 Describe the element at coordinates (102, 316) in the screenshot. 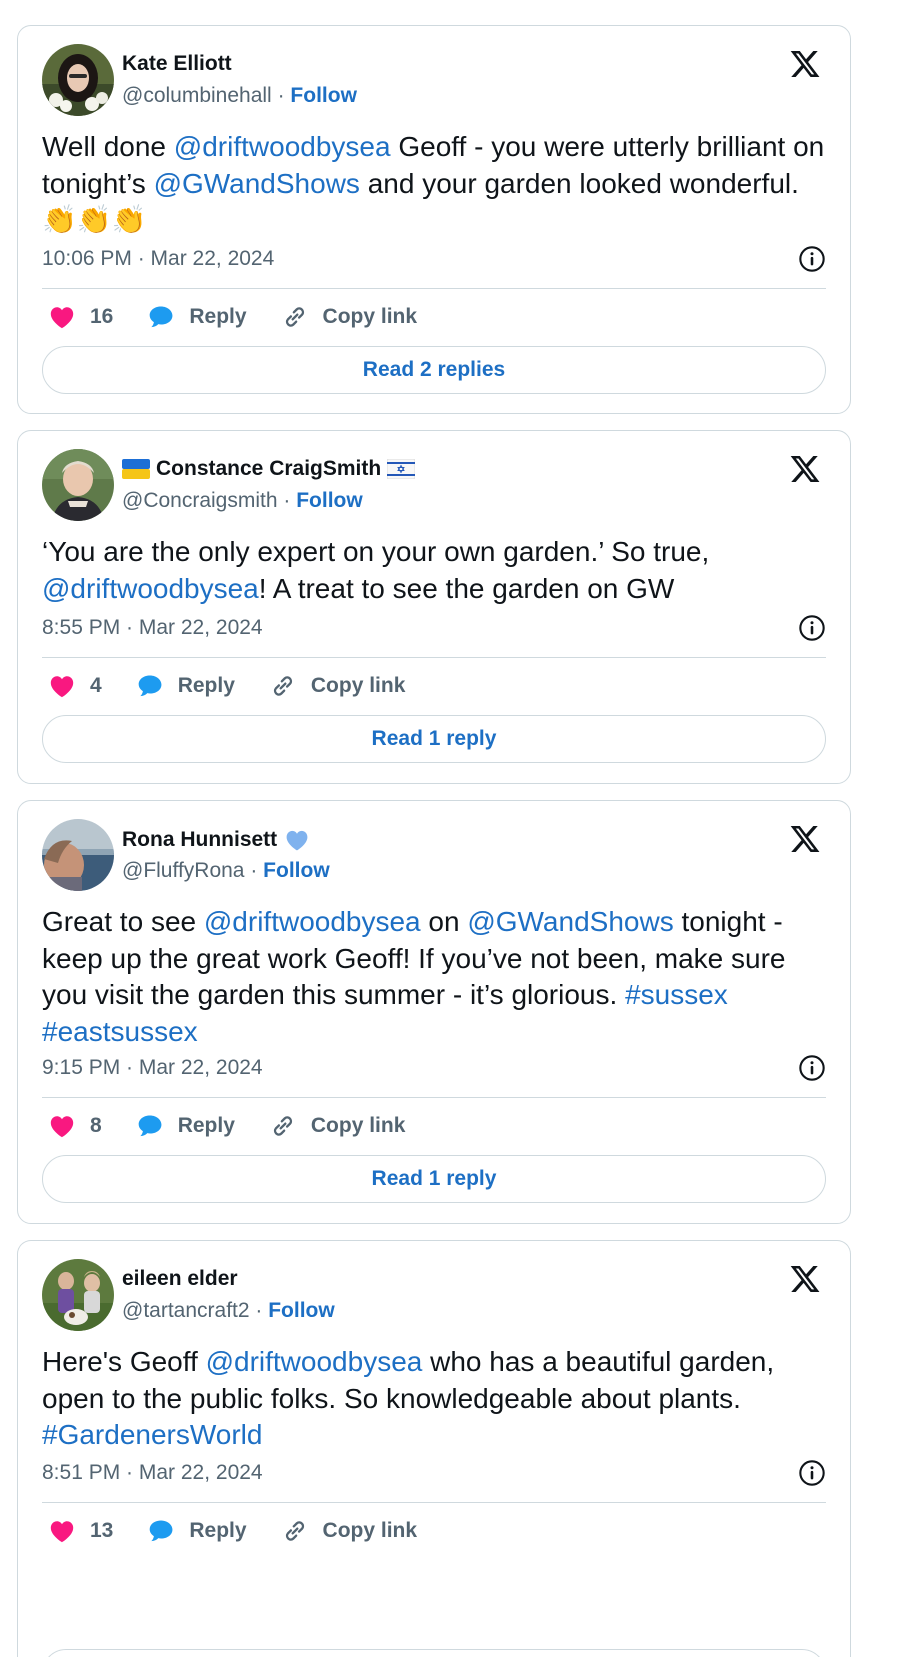

I see `like-count: 16` at that location.